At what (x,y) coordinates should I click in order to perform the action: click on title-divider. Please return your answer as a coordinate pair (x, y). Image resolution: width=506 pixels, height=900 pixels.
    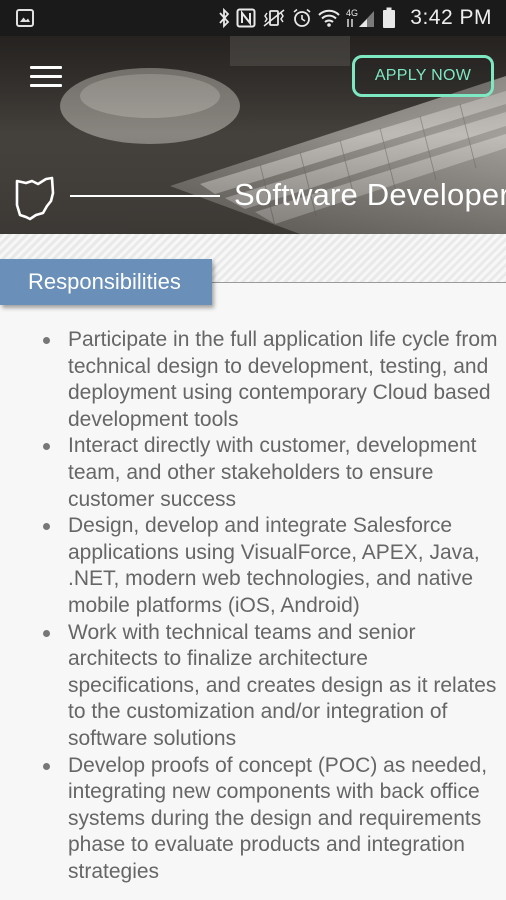
    Looking at the image, I should click on (145, 196).